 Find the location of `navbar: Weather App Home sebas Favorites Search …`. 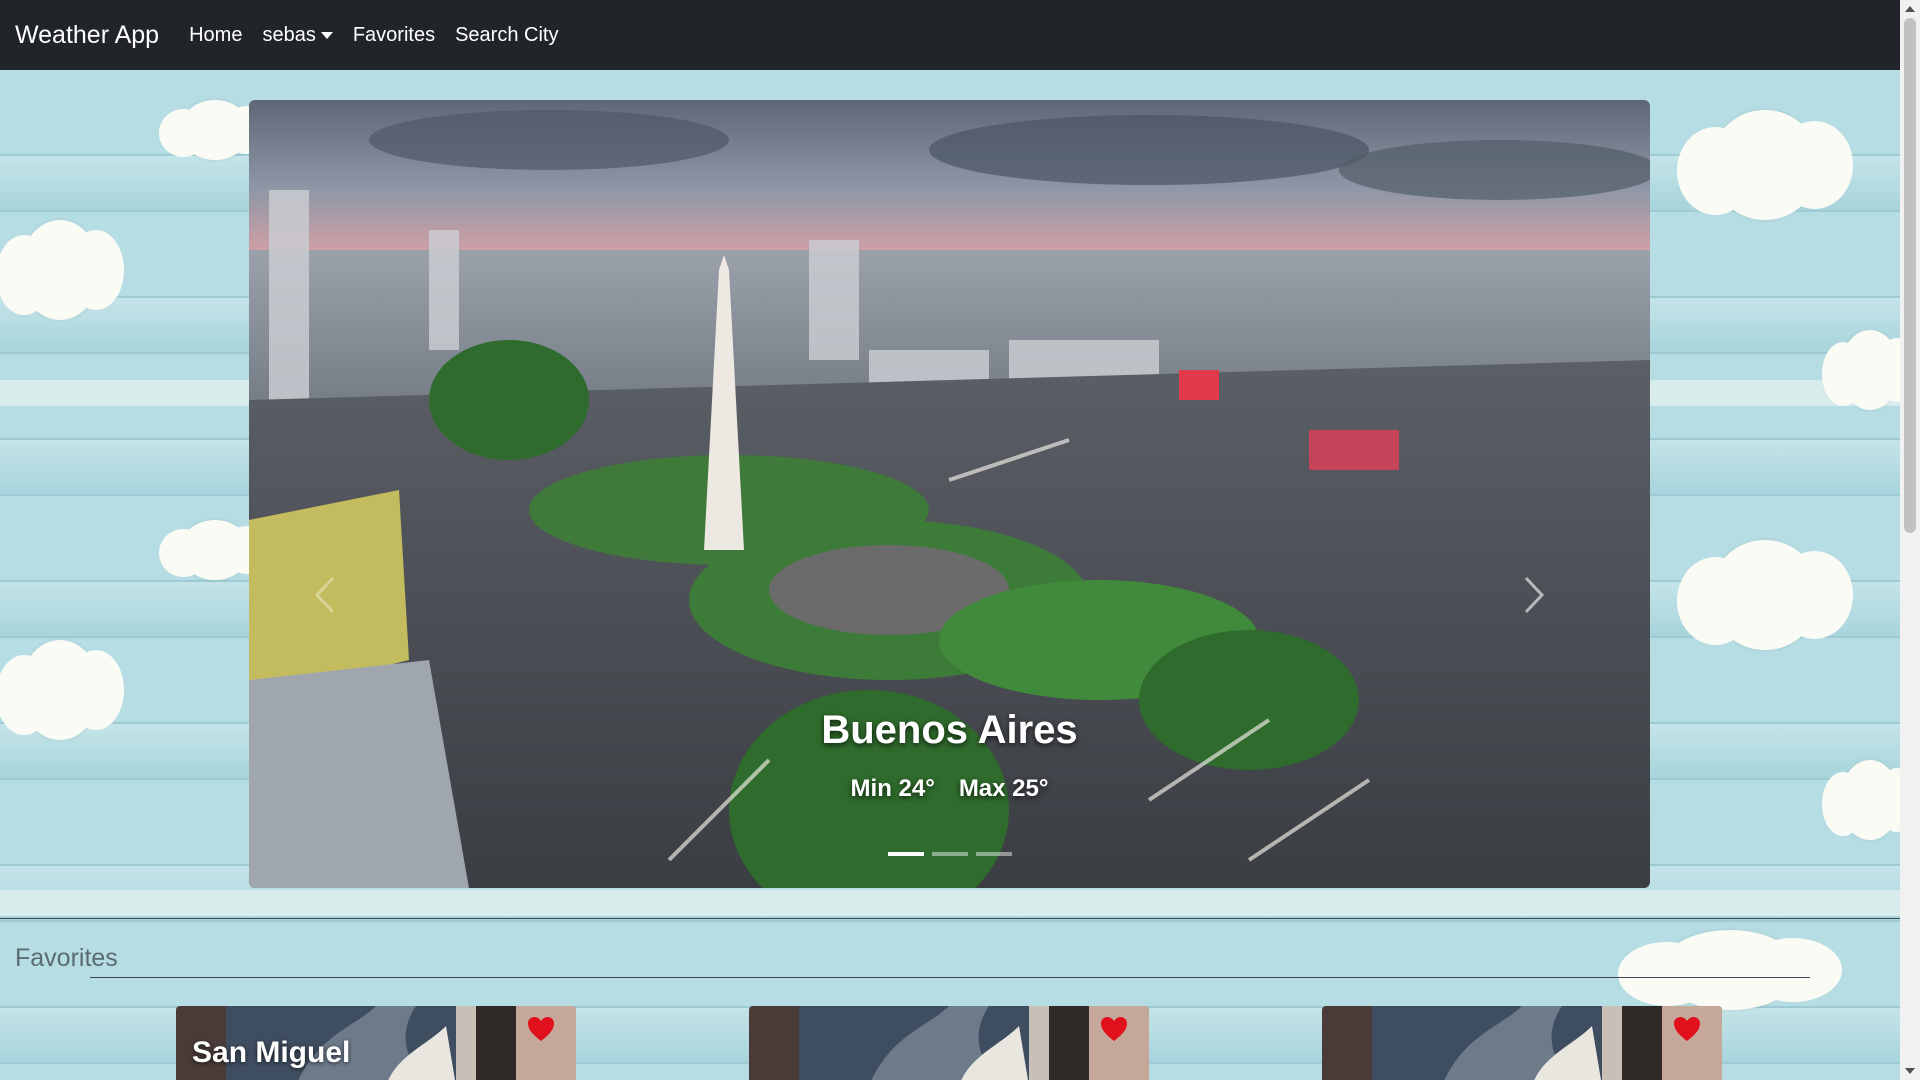

navbar: Weather App Home sebas Favorites Search … is located at coordinates (950, 35).